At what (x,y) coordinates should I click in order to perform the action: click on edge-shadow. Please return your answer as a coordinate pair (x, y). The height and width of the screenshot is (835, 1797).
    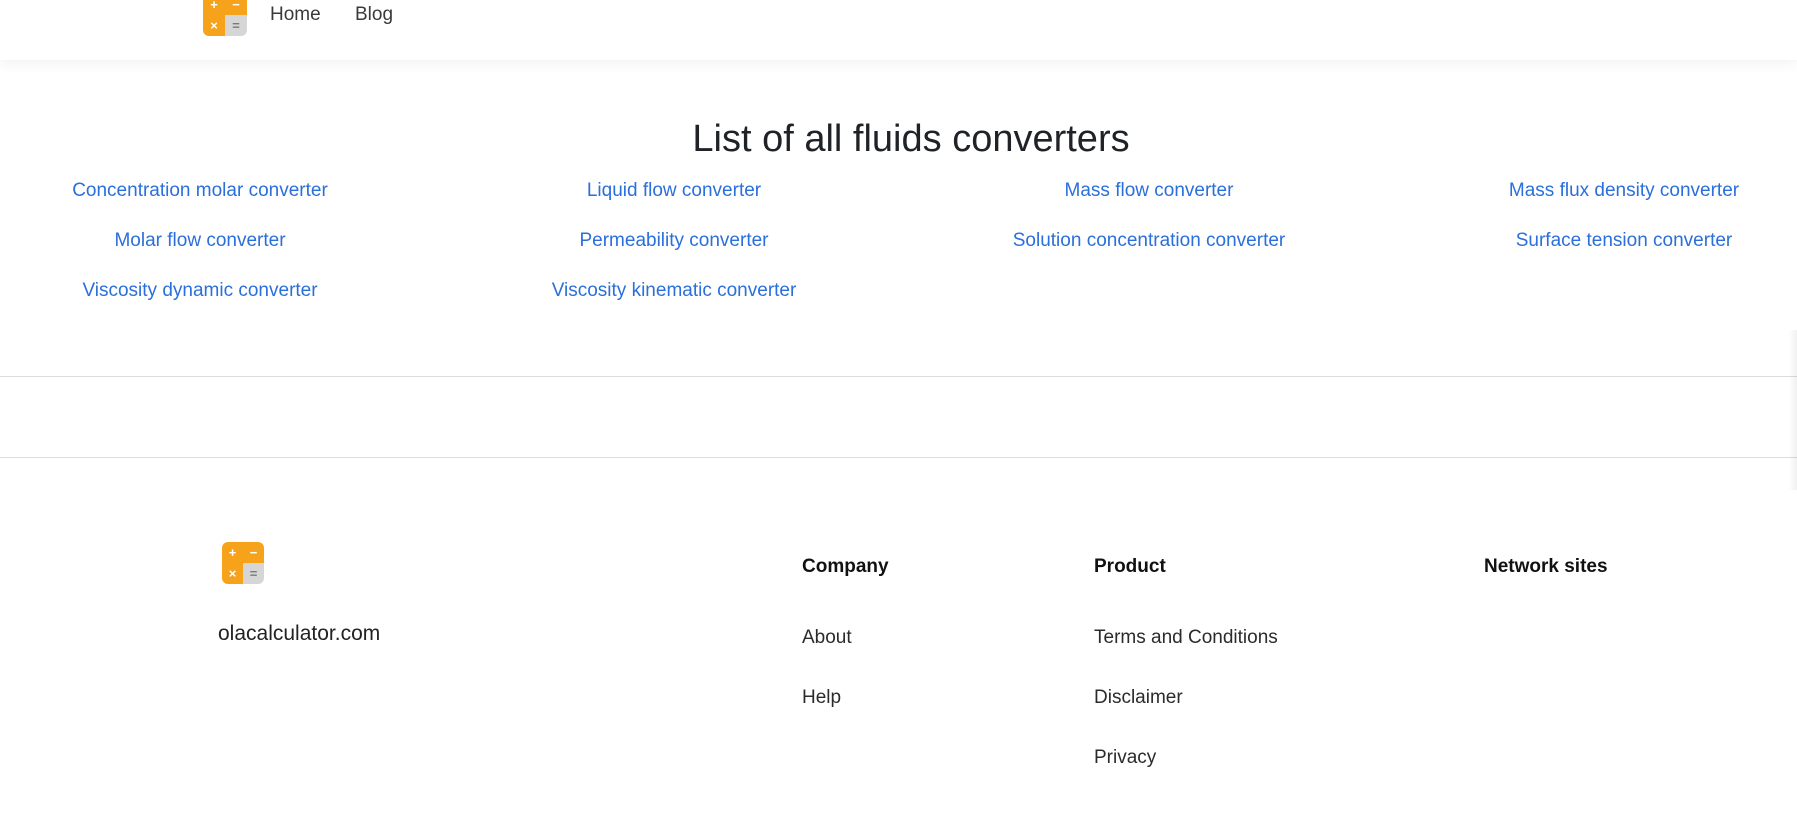
    Looking at the image, I should click on (1793, 410).